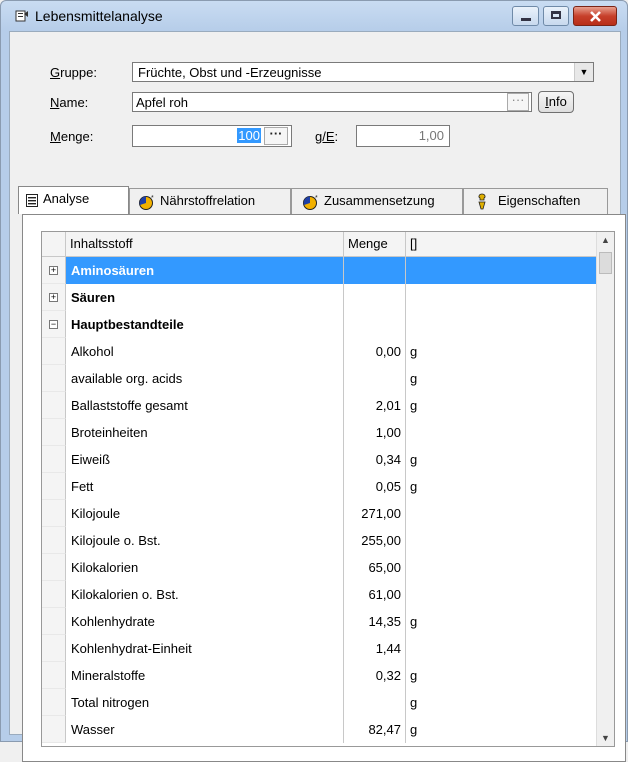 Image resolution: width=628 pixels, height=762 pixels. I want to click on table-row: − Hauptbestandteile, so click(319, 324).